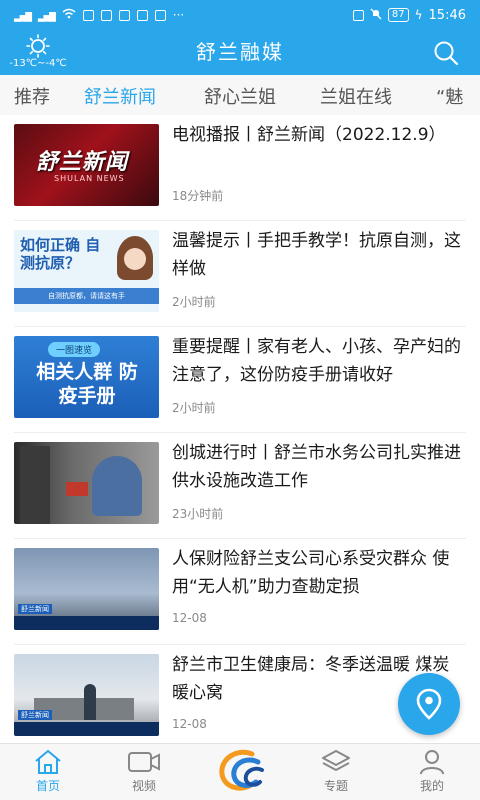 The width and height of the screenshot is (480, 800). Describe the element at coordinates (87, 384) in the screenshot. I see `thumb-caption: 相关人群 防疫手册` at that location.